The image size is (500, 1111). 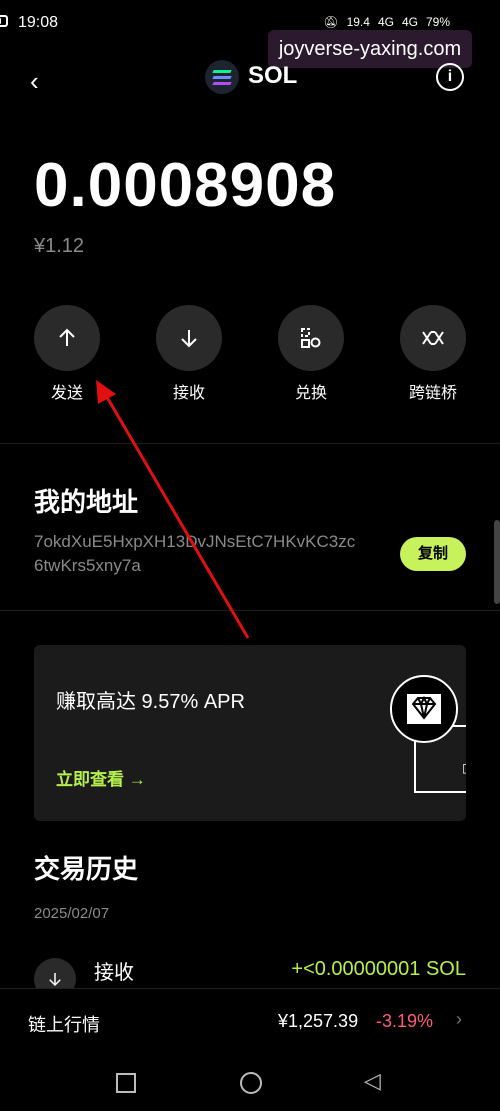 What do you see at coordinates (450, 77) in the screenshot?
I see `info-icon: i` at bounding box center [450, 77].